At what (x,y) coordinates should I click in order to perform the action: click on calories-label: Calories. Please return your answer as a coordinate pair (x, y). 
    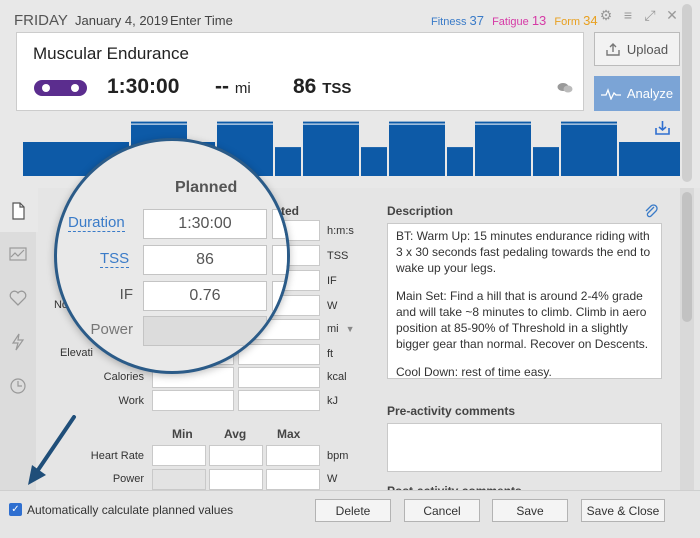
    Looking at the image, I should click on (123, 377).